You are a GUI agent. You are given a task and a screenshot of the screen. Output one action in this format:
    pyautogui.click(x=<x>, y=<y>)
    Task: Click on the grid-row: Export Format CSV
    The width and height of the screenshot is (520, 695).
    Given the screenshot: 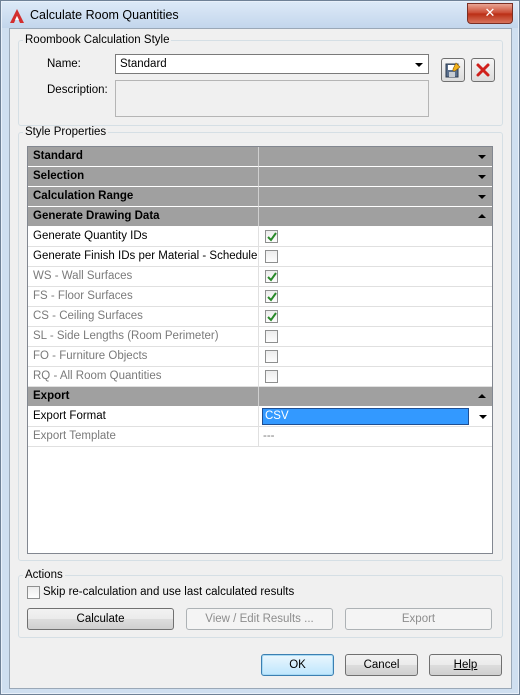 What is the action you would take?
    pyautogui.click(x=260, y=417)
    